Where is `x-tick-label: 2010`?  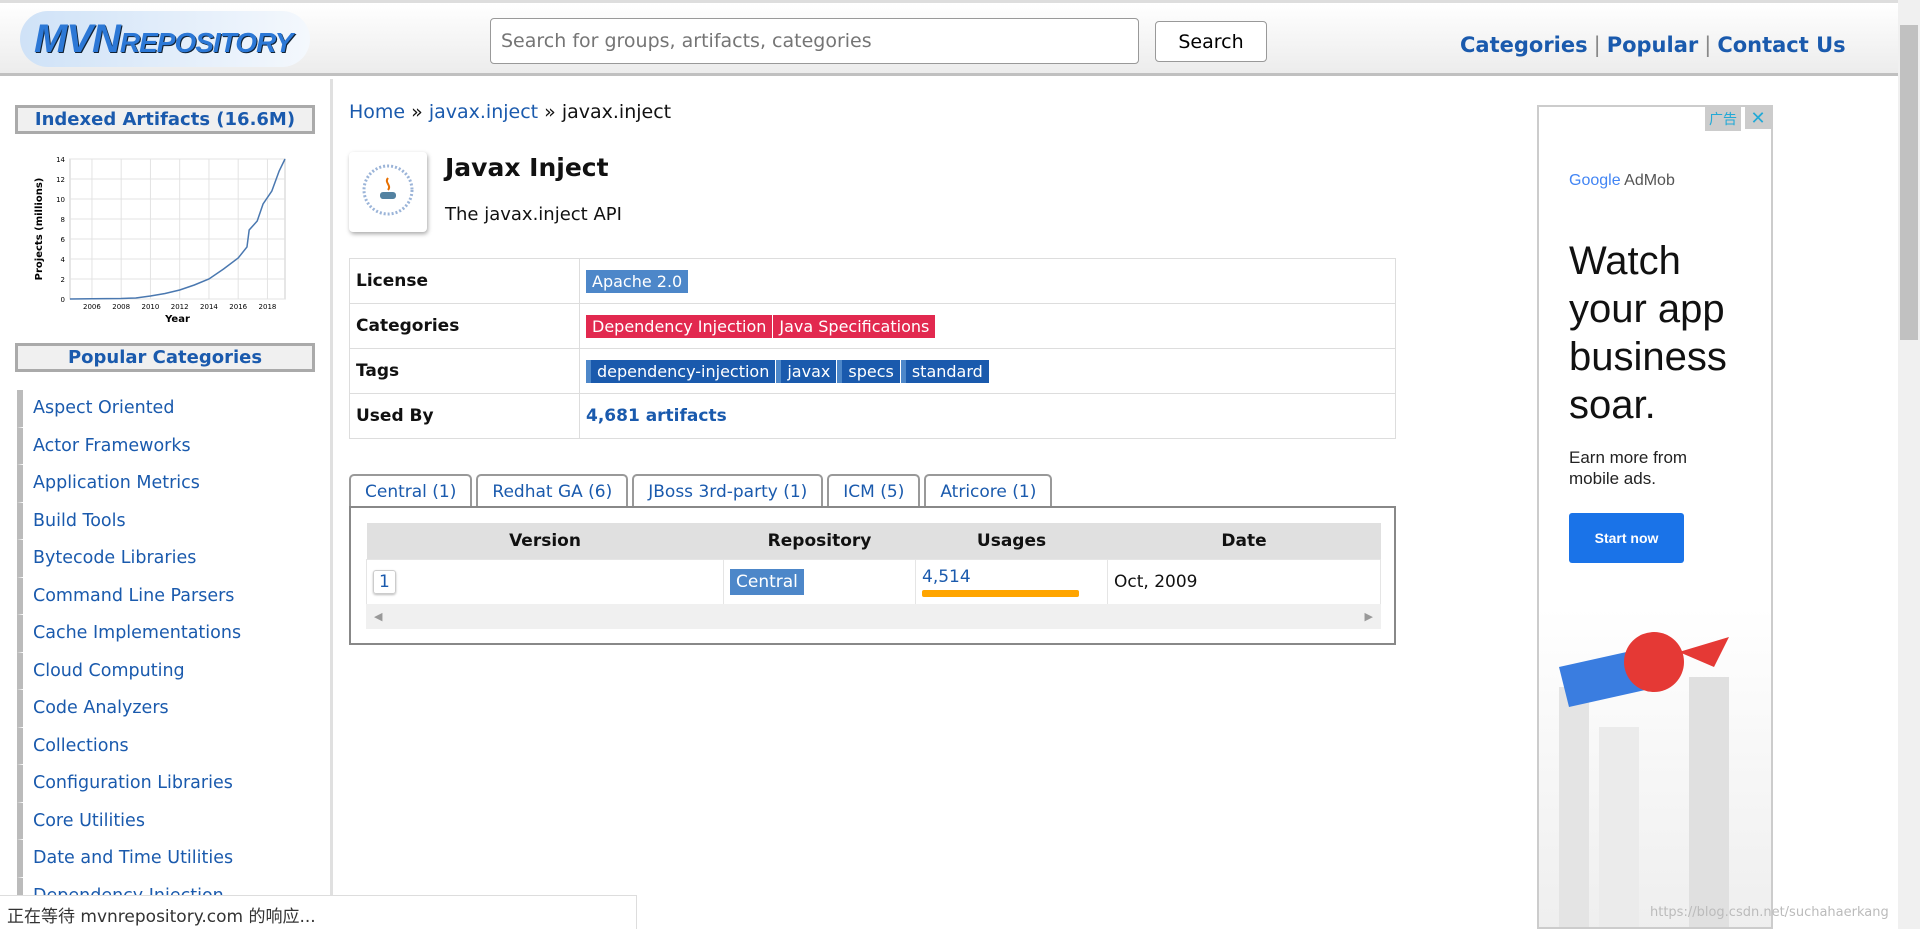
x-tick-label: 2010 is located at coordinates (151, 307).